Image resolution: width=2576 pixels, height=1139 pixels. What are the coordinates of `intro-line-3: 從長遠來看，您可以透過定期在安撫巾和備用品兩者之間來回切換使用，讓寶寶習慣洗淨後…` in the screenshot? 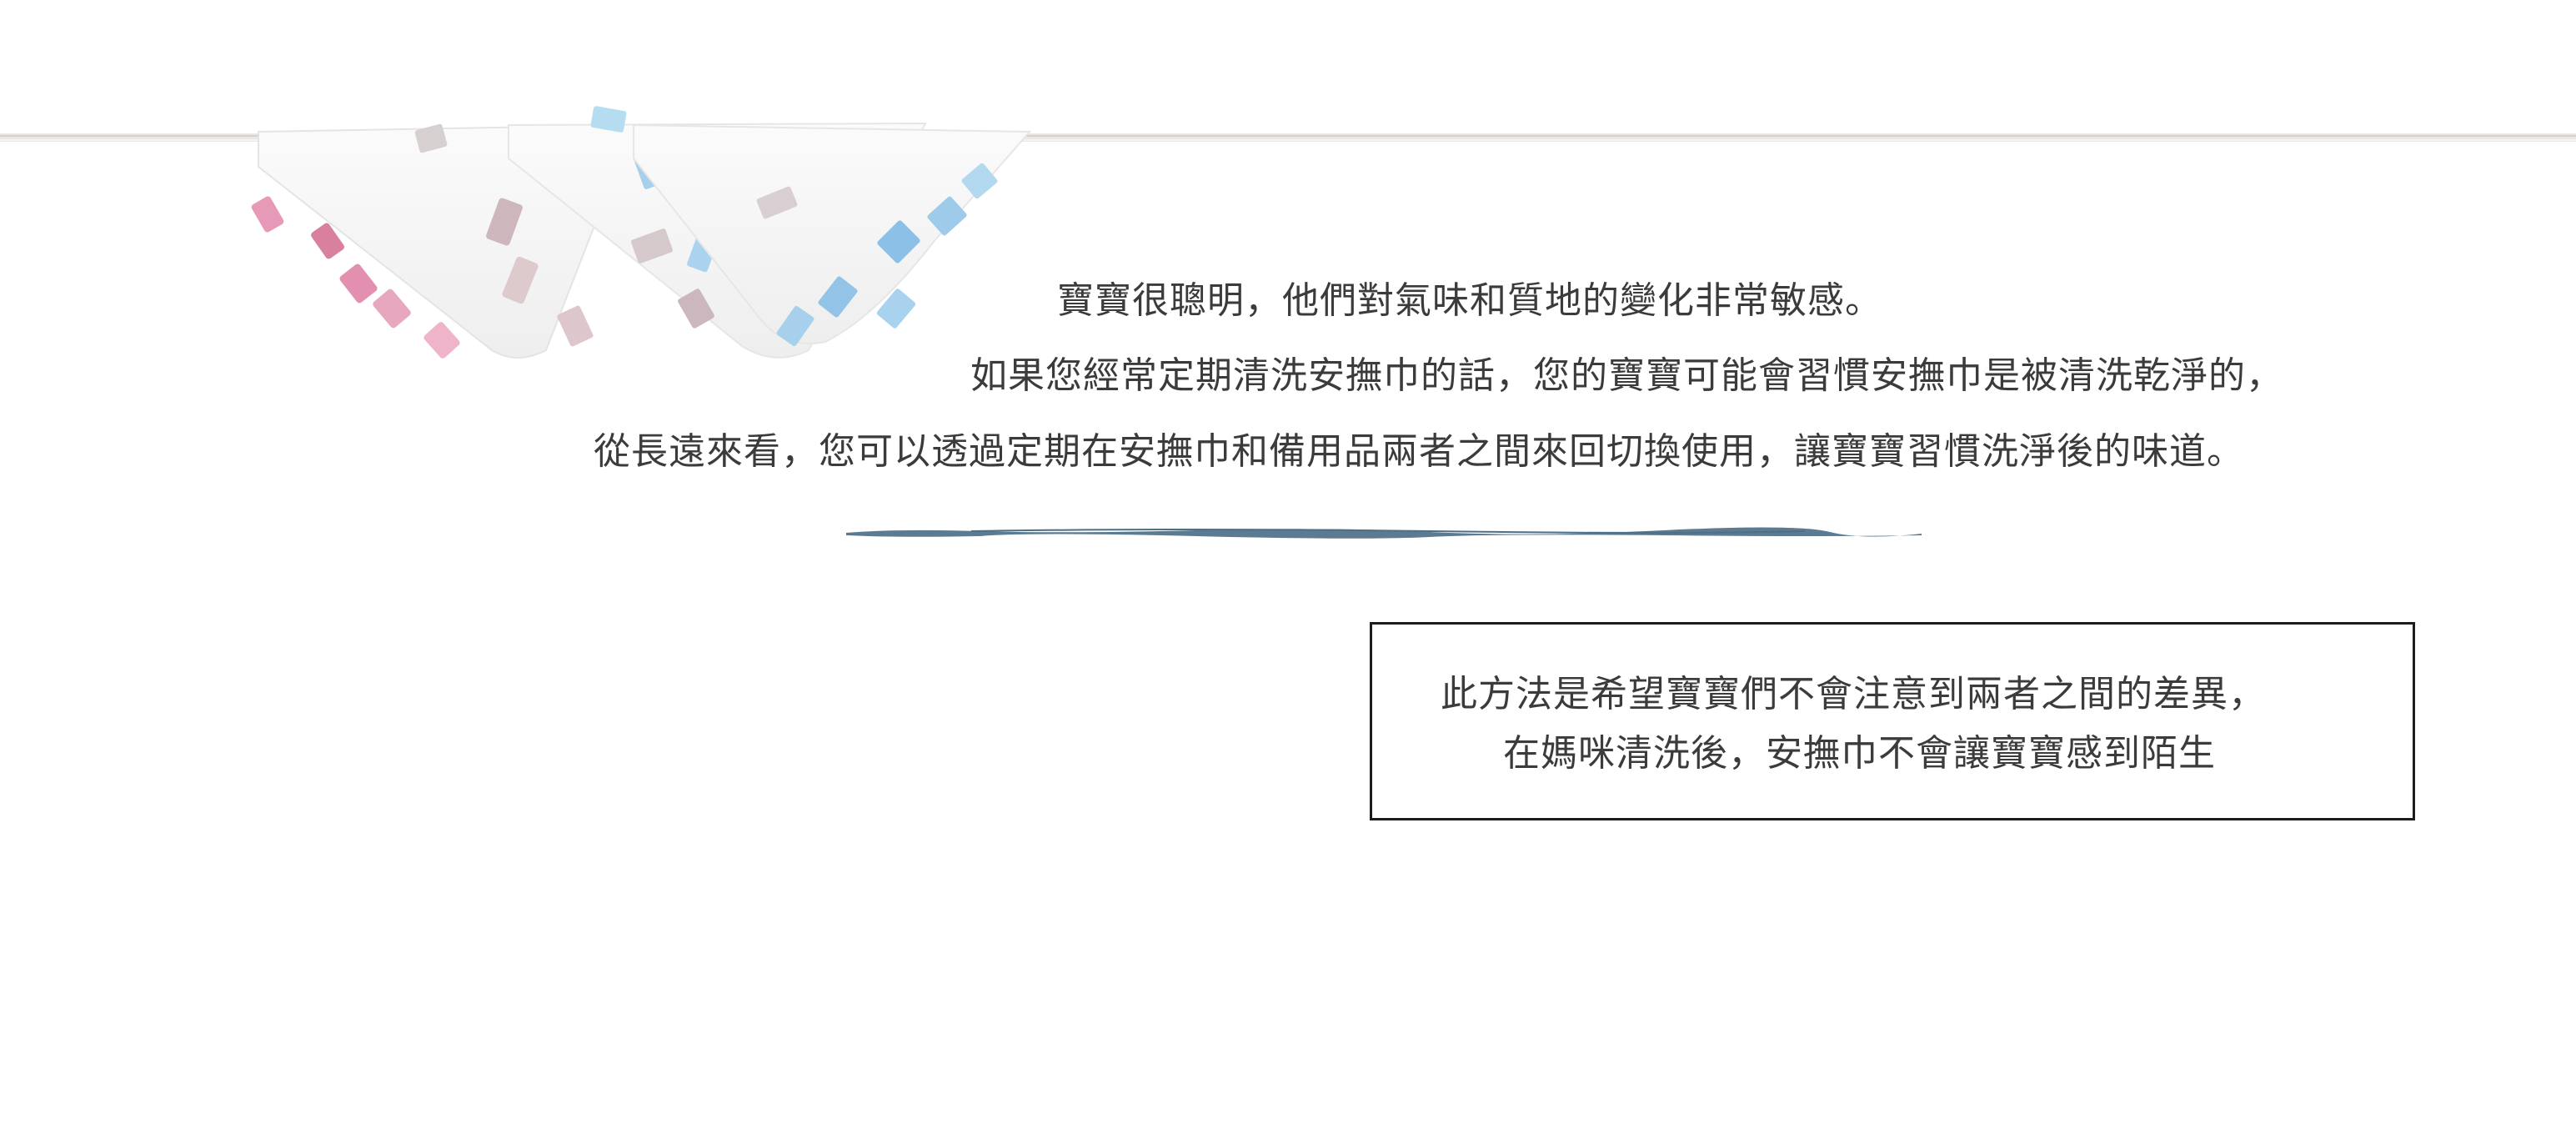 It's located at (1419, 451).